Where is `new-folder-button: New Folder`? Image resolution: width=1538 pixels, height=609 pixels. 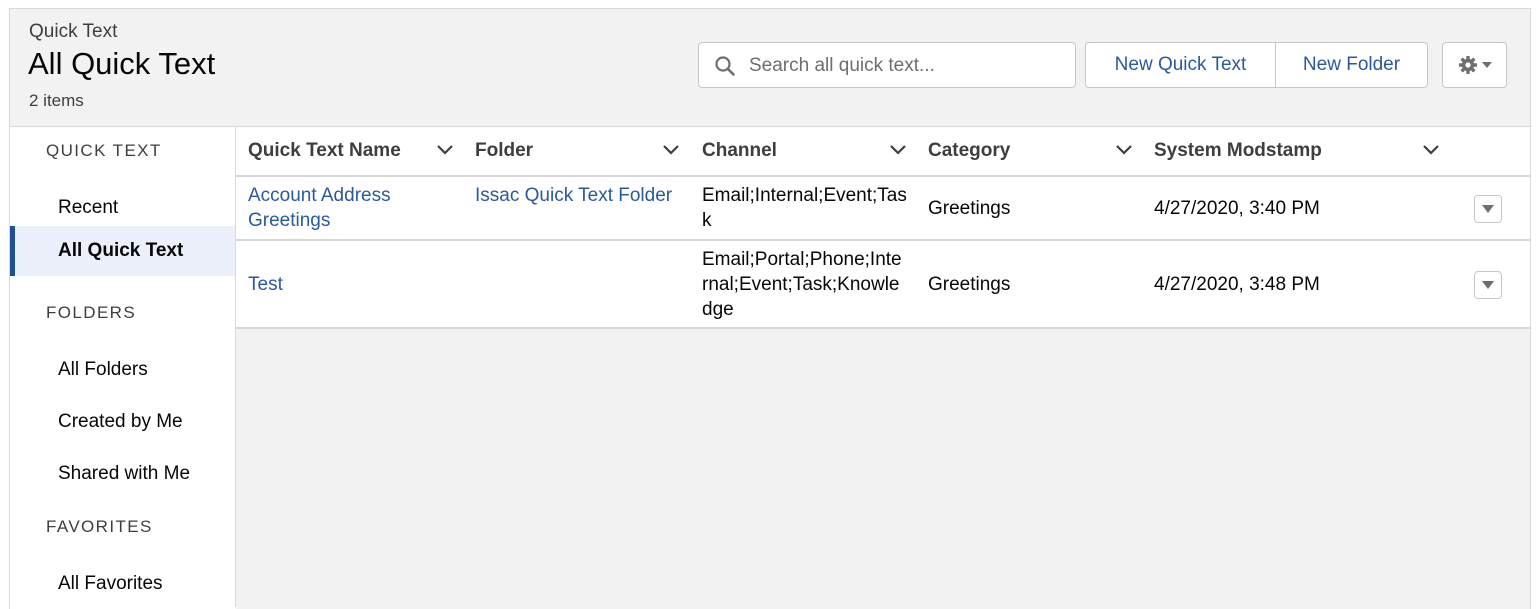 new-folder-button: New Folder is located at coordinates (1352, 65).